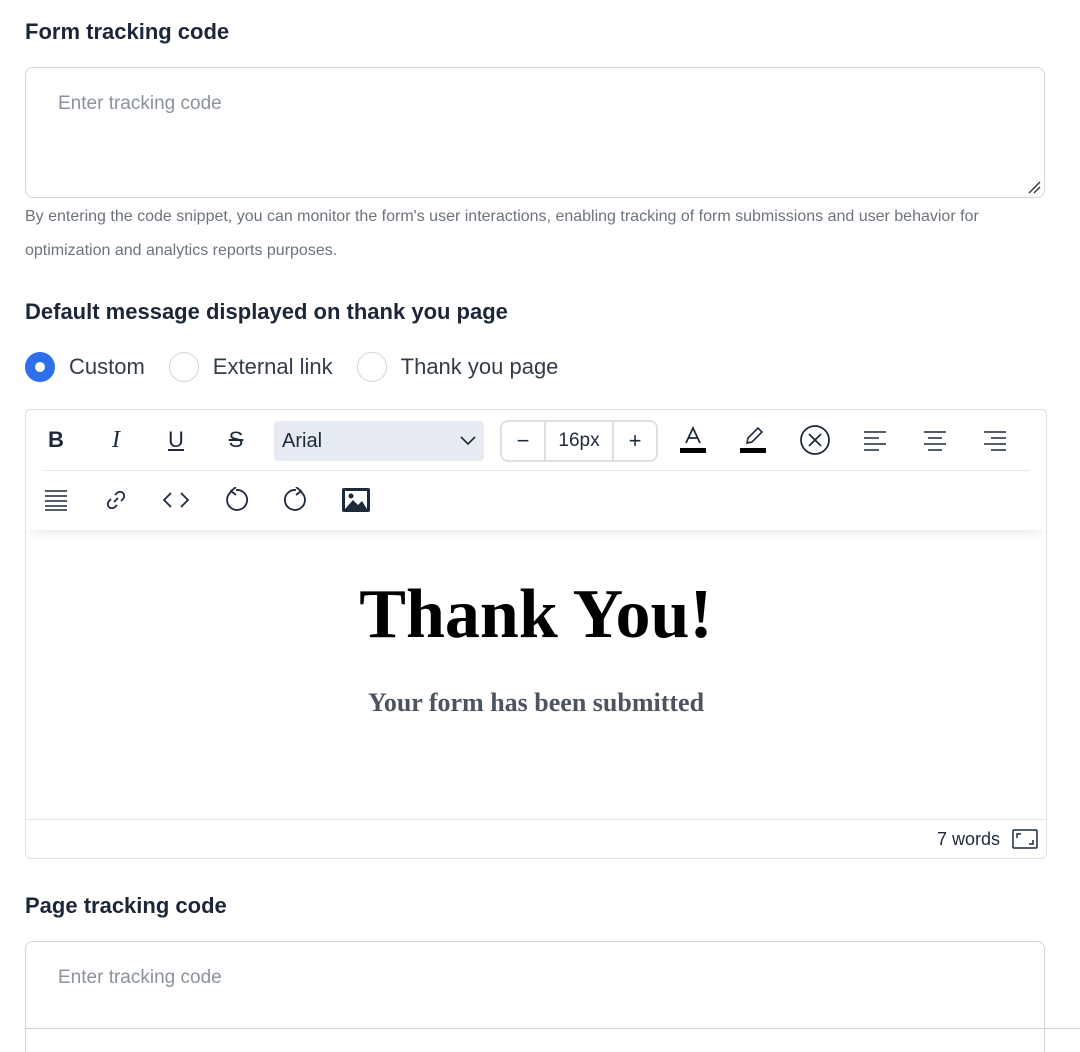  I want to click on strikethrough-button: S, so click(236, 440).